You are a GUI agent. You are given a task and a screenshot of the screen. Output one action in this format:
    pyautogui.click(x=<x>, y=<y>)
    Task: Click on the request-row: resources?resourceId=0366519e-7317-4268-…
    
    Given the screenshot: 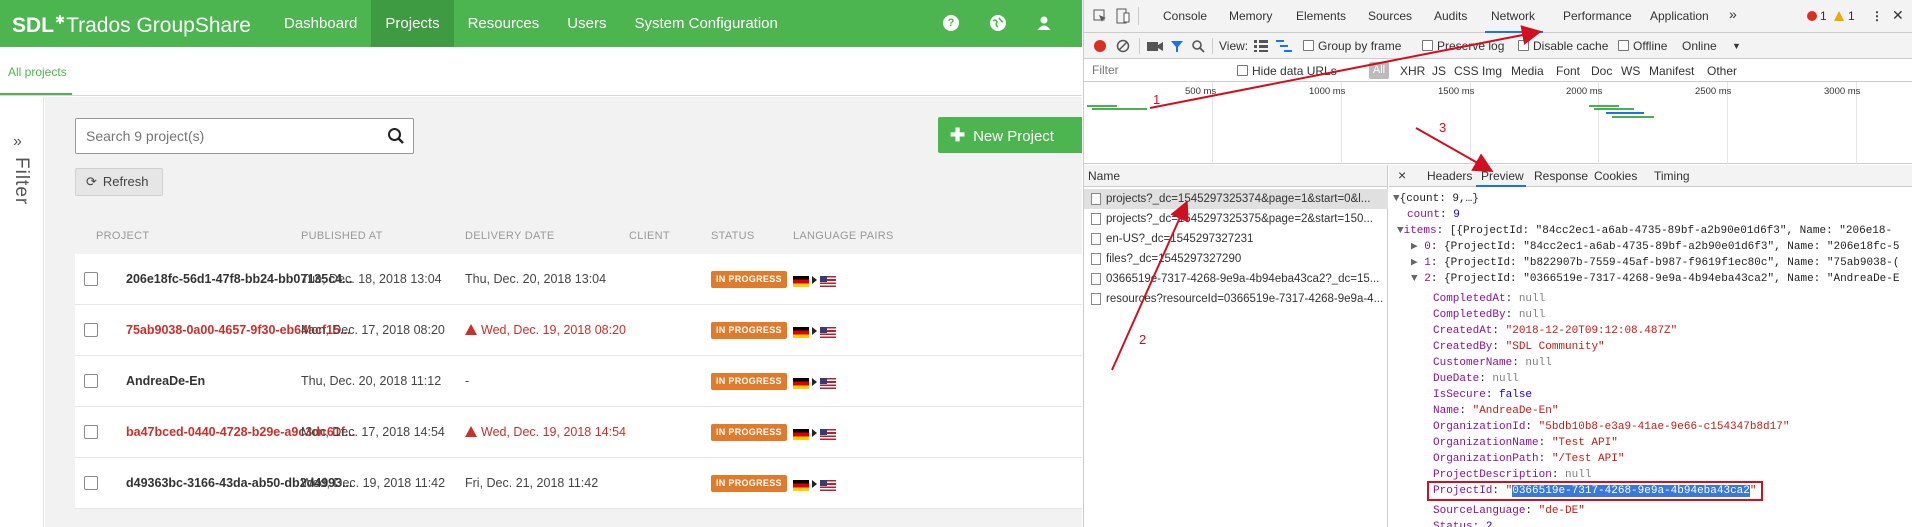 What is the action you would take?
    pyautogui.click(x=1236, y=299)
    